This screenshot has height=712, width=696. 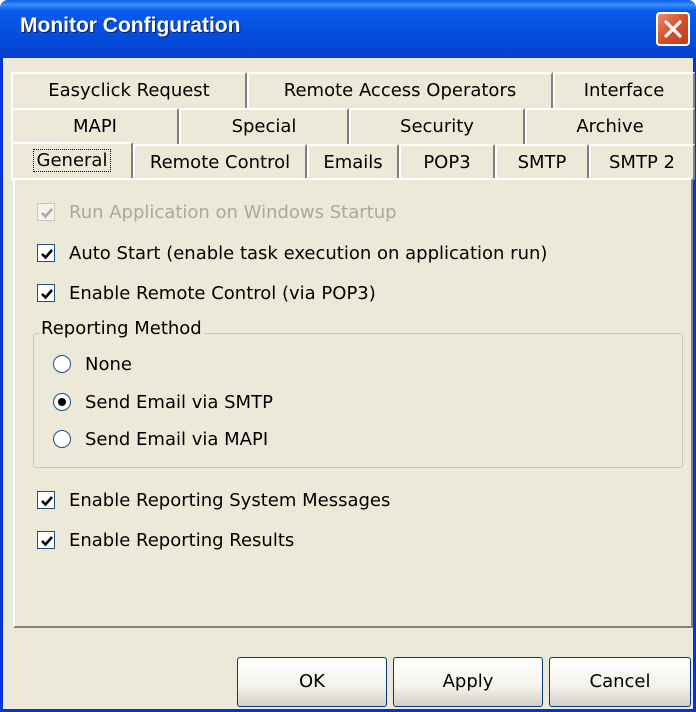 I want to click on enable-reporting-system-messages-label: Enable Reporting System Messages, so click(x=229, y=500).